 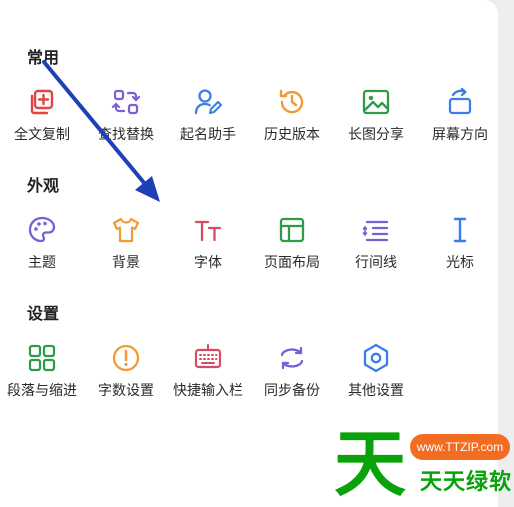 What do you see at coordinates (292, 391) in the screenshot?
I see `sync-backup-label: 同步备份` at bounding box center [292, 391].